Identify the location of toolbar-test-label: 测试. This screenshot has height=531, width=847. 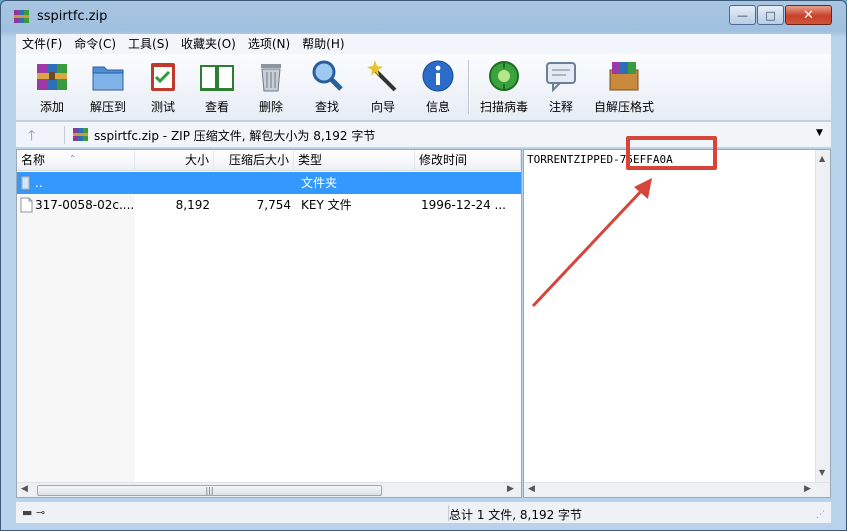
(162, 107).